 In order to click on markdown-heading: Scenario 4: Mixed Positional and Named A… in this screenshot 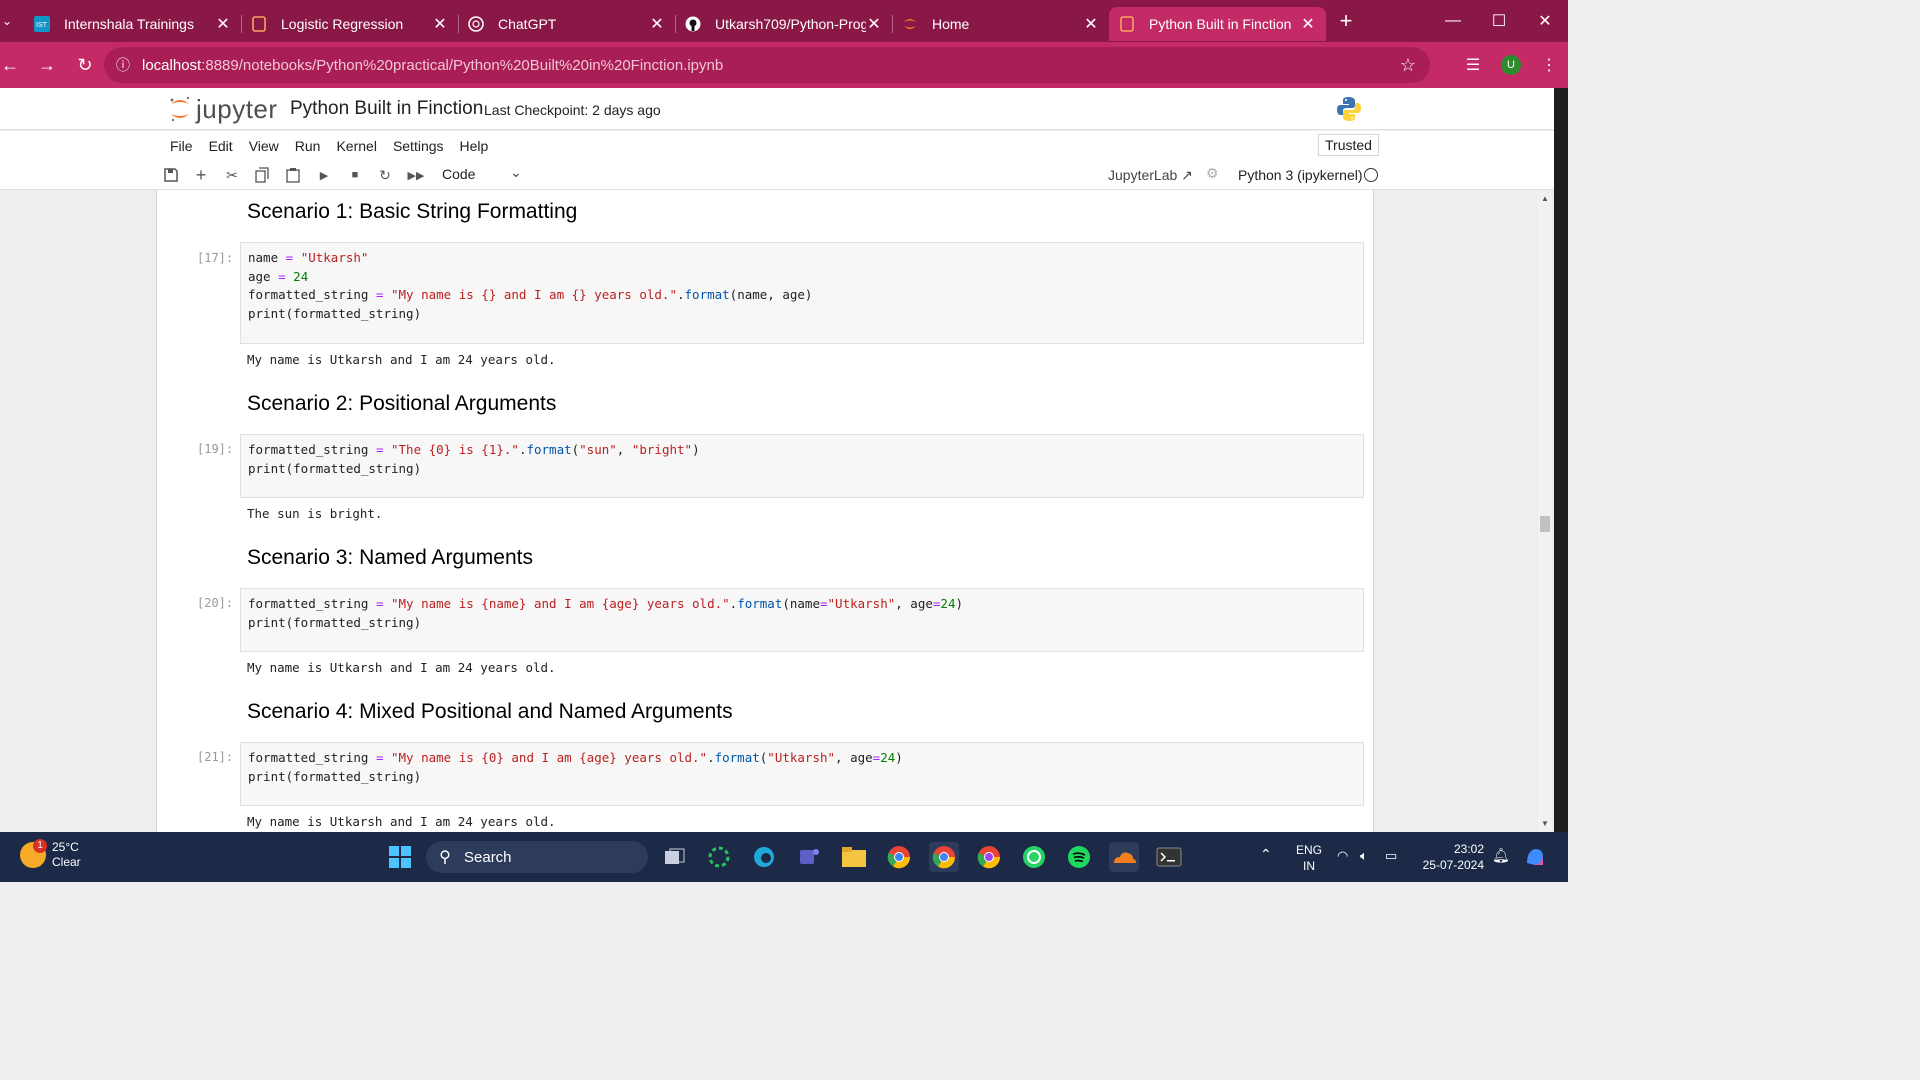, I will do `click(490, 712)`.